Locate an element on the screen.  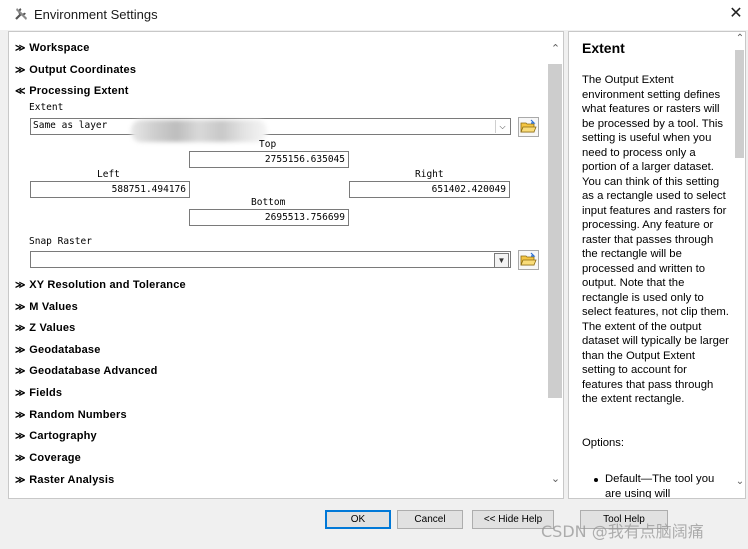
close-icon: ✕ is located at coordinates (736, 14).